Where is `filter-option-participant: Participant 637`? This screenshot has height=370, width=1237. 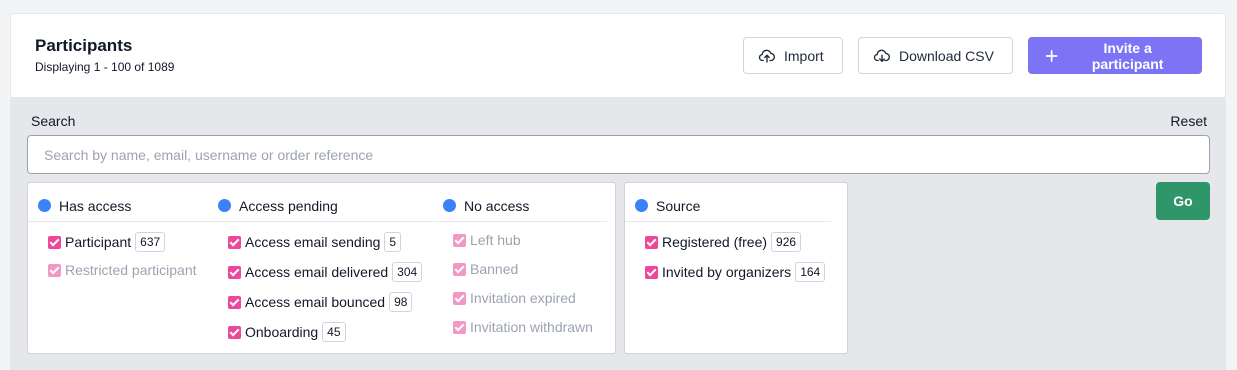 filter-option-participant: Participant 637 is located at coordinates (107, 242).